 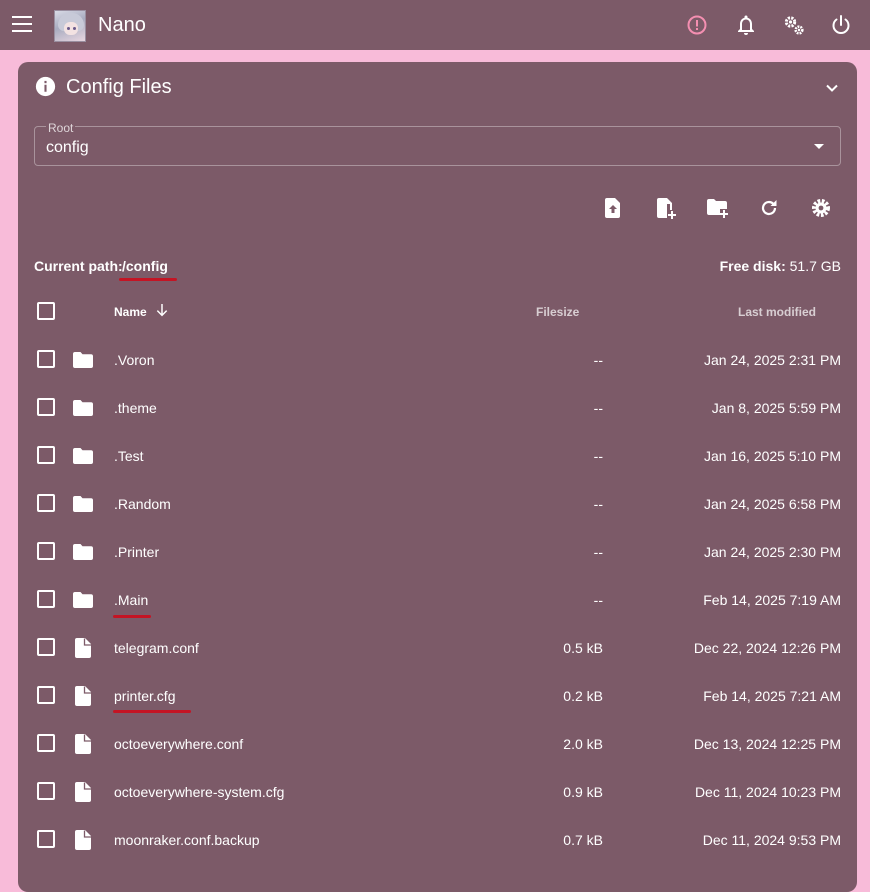 I want to click on file-modified: Jan 16, 2025 5:10 PM, so click(x=772, y=456).